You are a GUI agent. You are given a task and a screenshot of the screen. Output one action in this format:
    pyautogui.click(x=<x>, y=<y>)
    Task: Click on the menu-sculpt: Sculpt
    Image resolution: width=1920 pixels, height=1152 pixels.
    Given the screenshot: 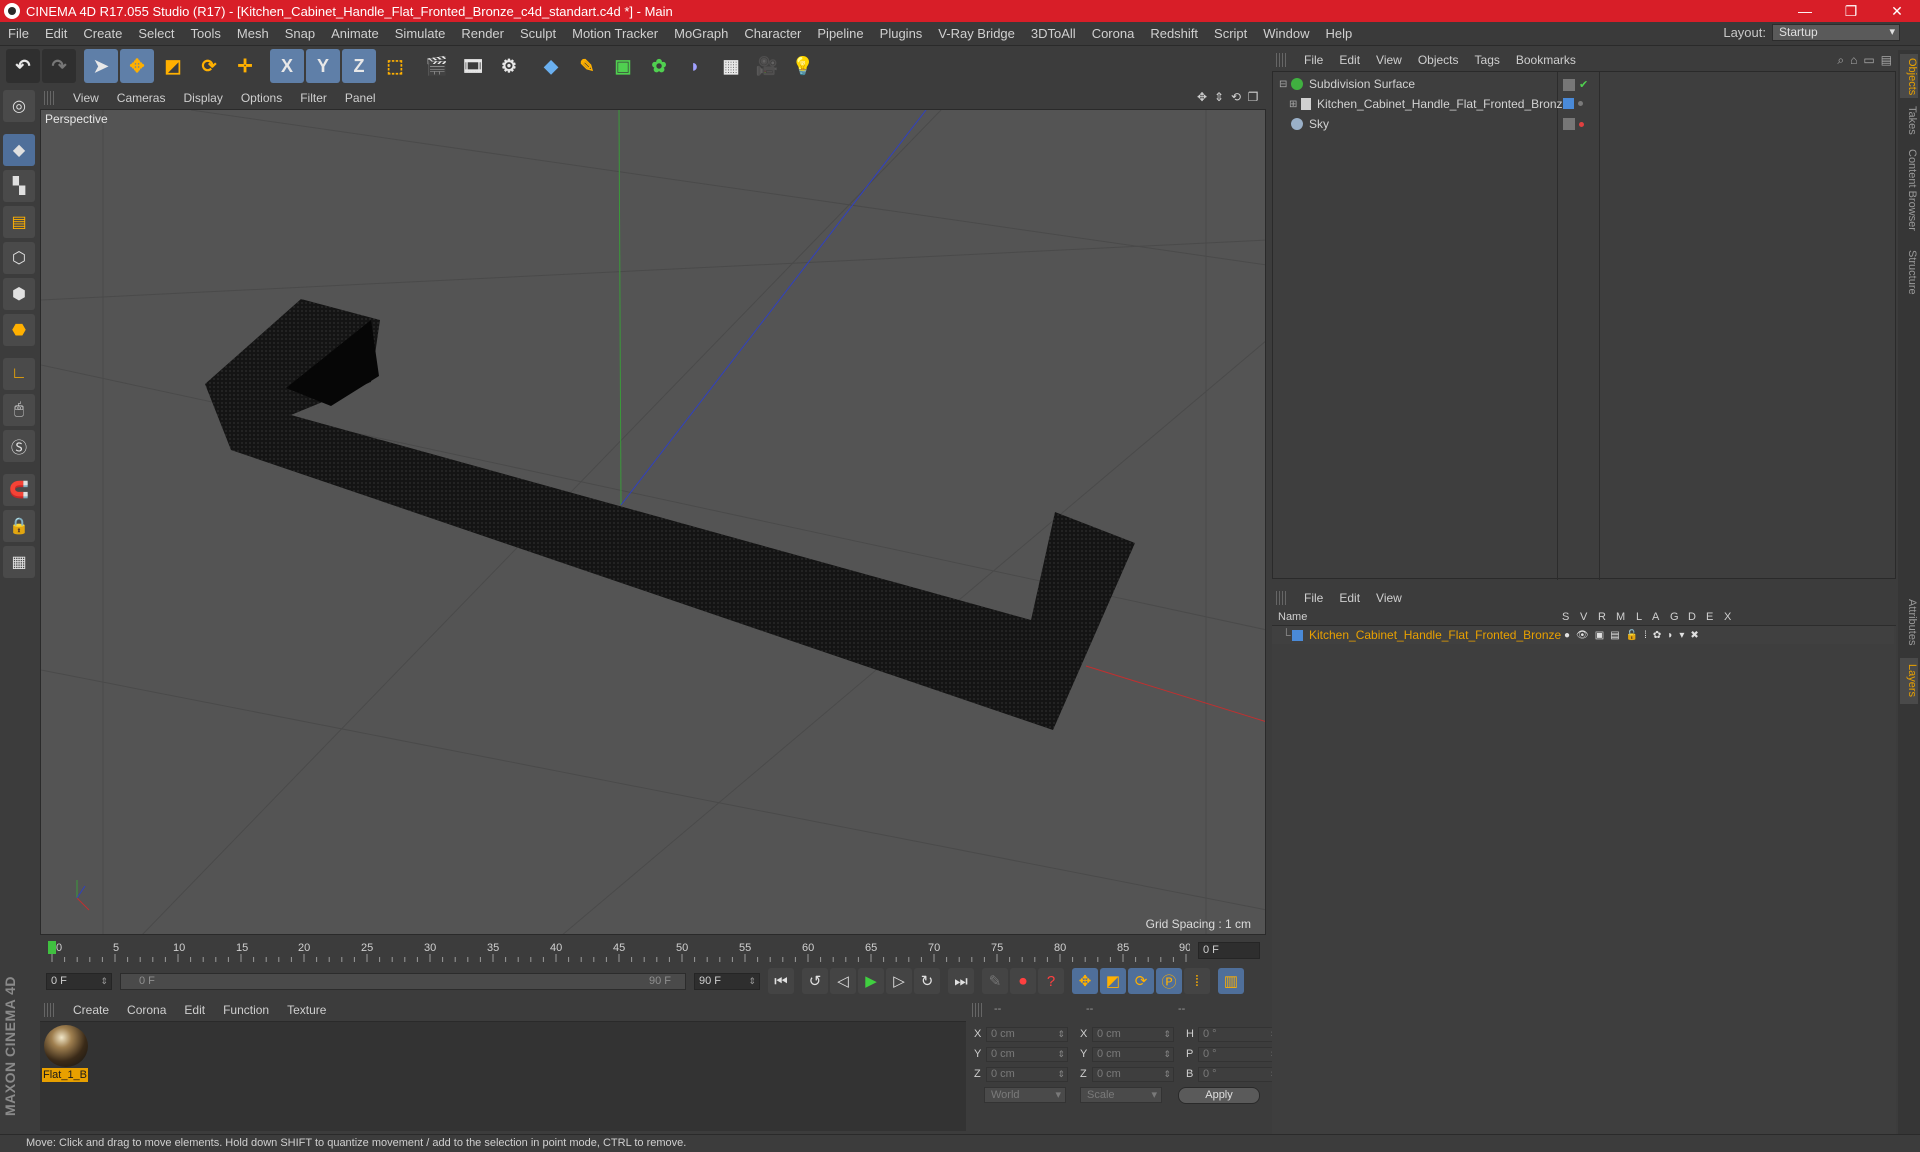 What is the action you would take?
    pyautogui.click(x=538, y=33)
    